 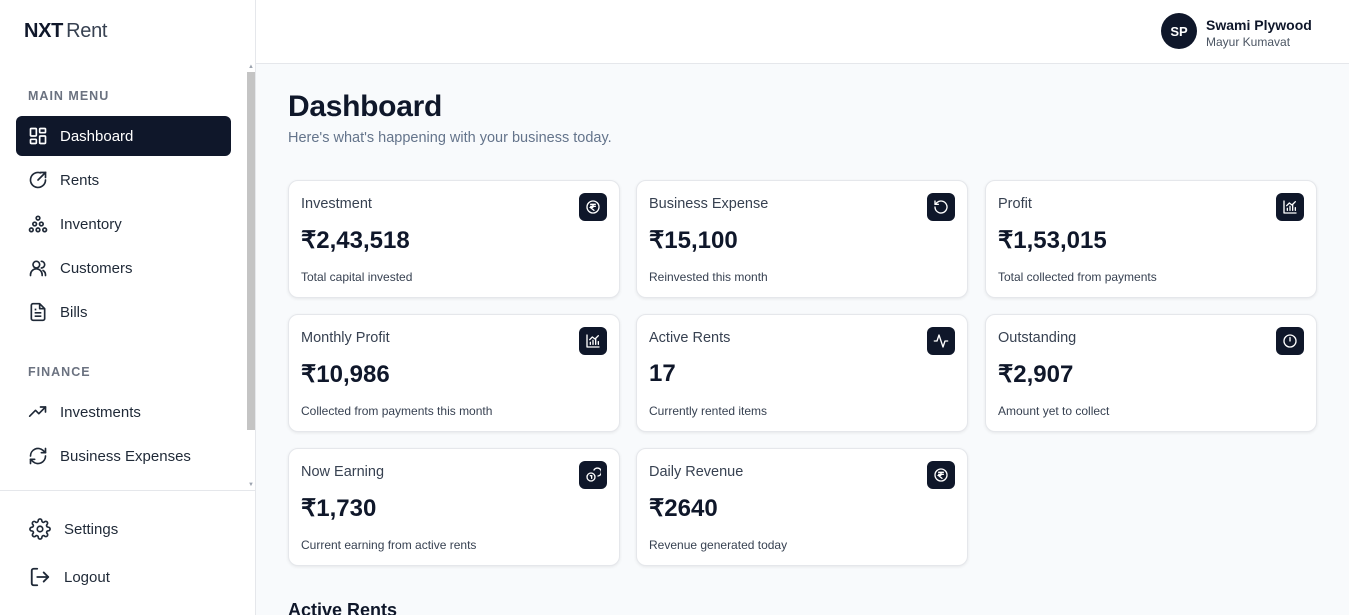 I want to click on settings-button: Settings, so click(x=73, y=529).